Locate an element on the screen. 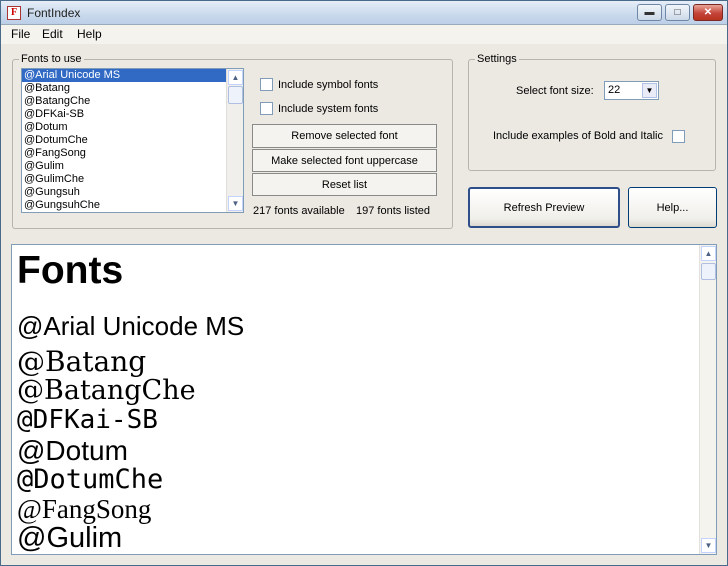 This screenshot has width=728, height=566. font-list-item: @DFKai-SB is located at coordinates (132, 114).